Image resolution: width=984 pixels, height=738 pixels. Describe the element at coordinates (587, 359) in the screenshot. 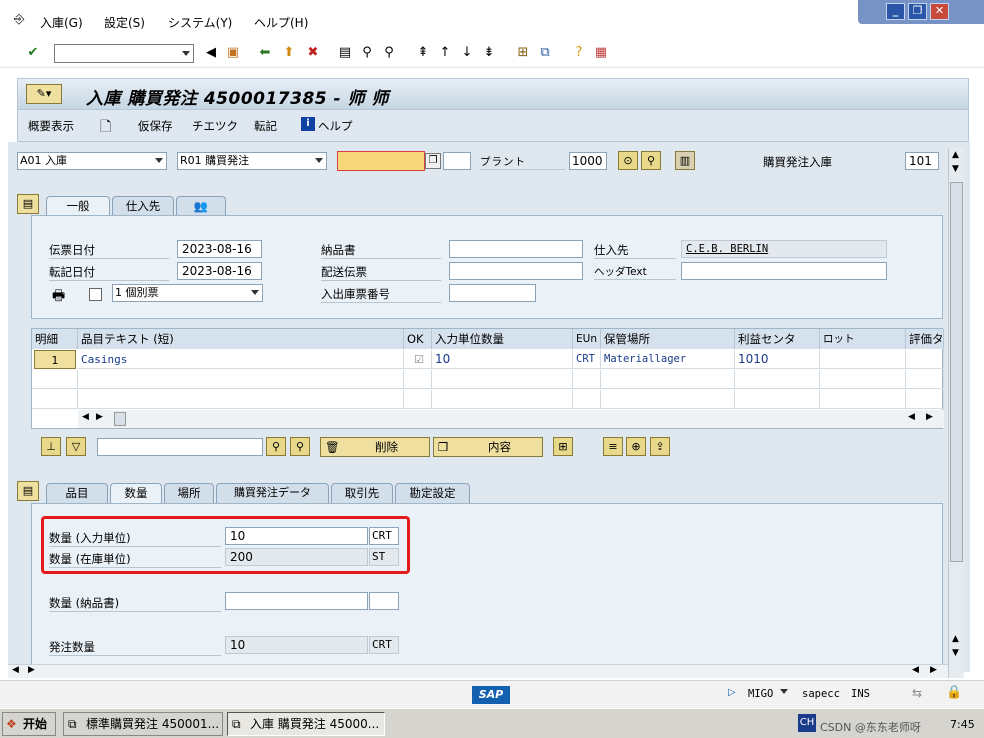

I see `unit-cell: CRT` at that location.